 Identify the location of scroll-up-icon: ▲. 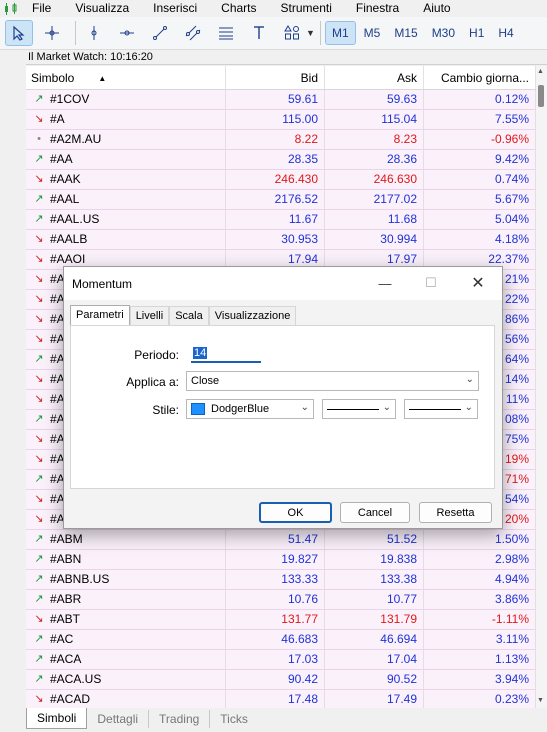
(540, 71).